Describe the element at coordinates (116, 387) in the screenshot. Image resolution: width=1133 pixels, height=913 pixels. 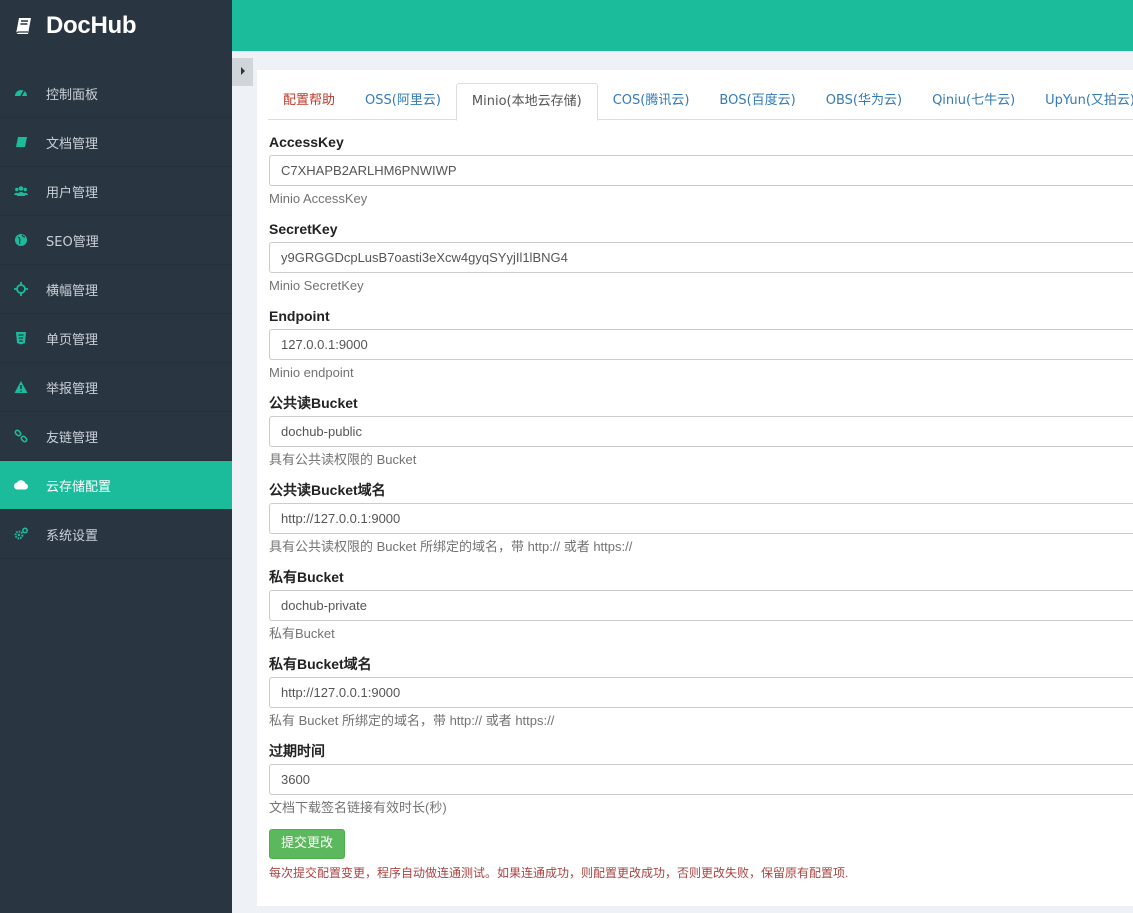
I see `sidebar-item-reports: 举报管理` at that location.